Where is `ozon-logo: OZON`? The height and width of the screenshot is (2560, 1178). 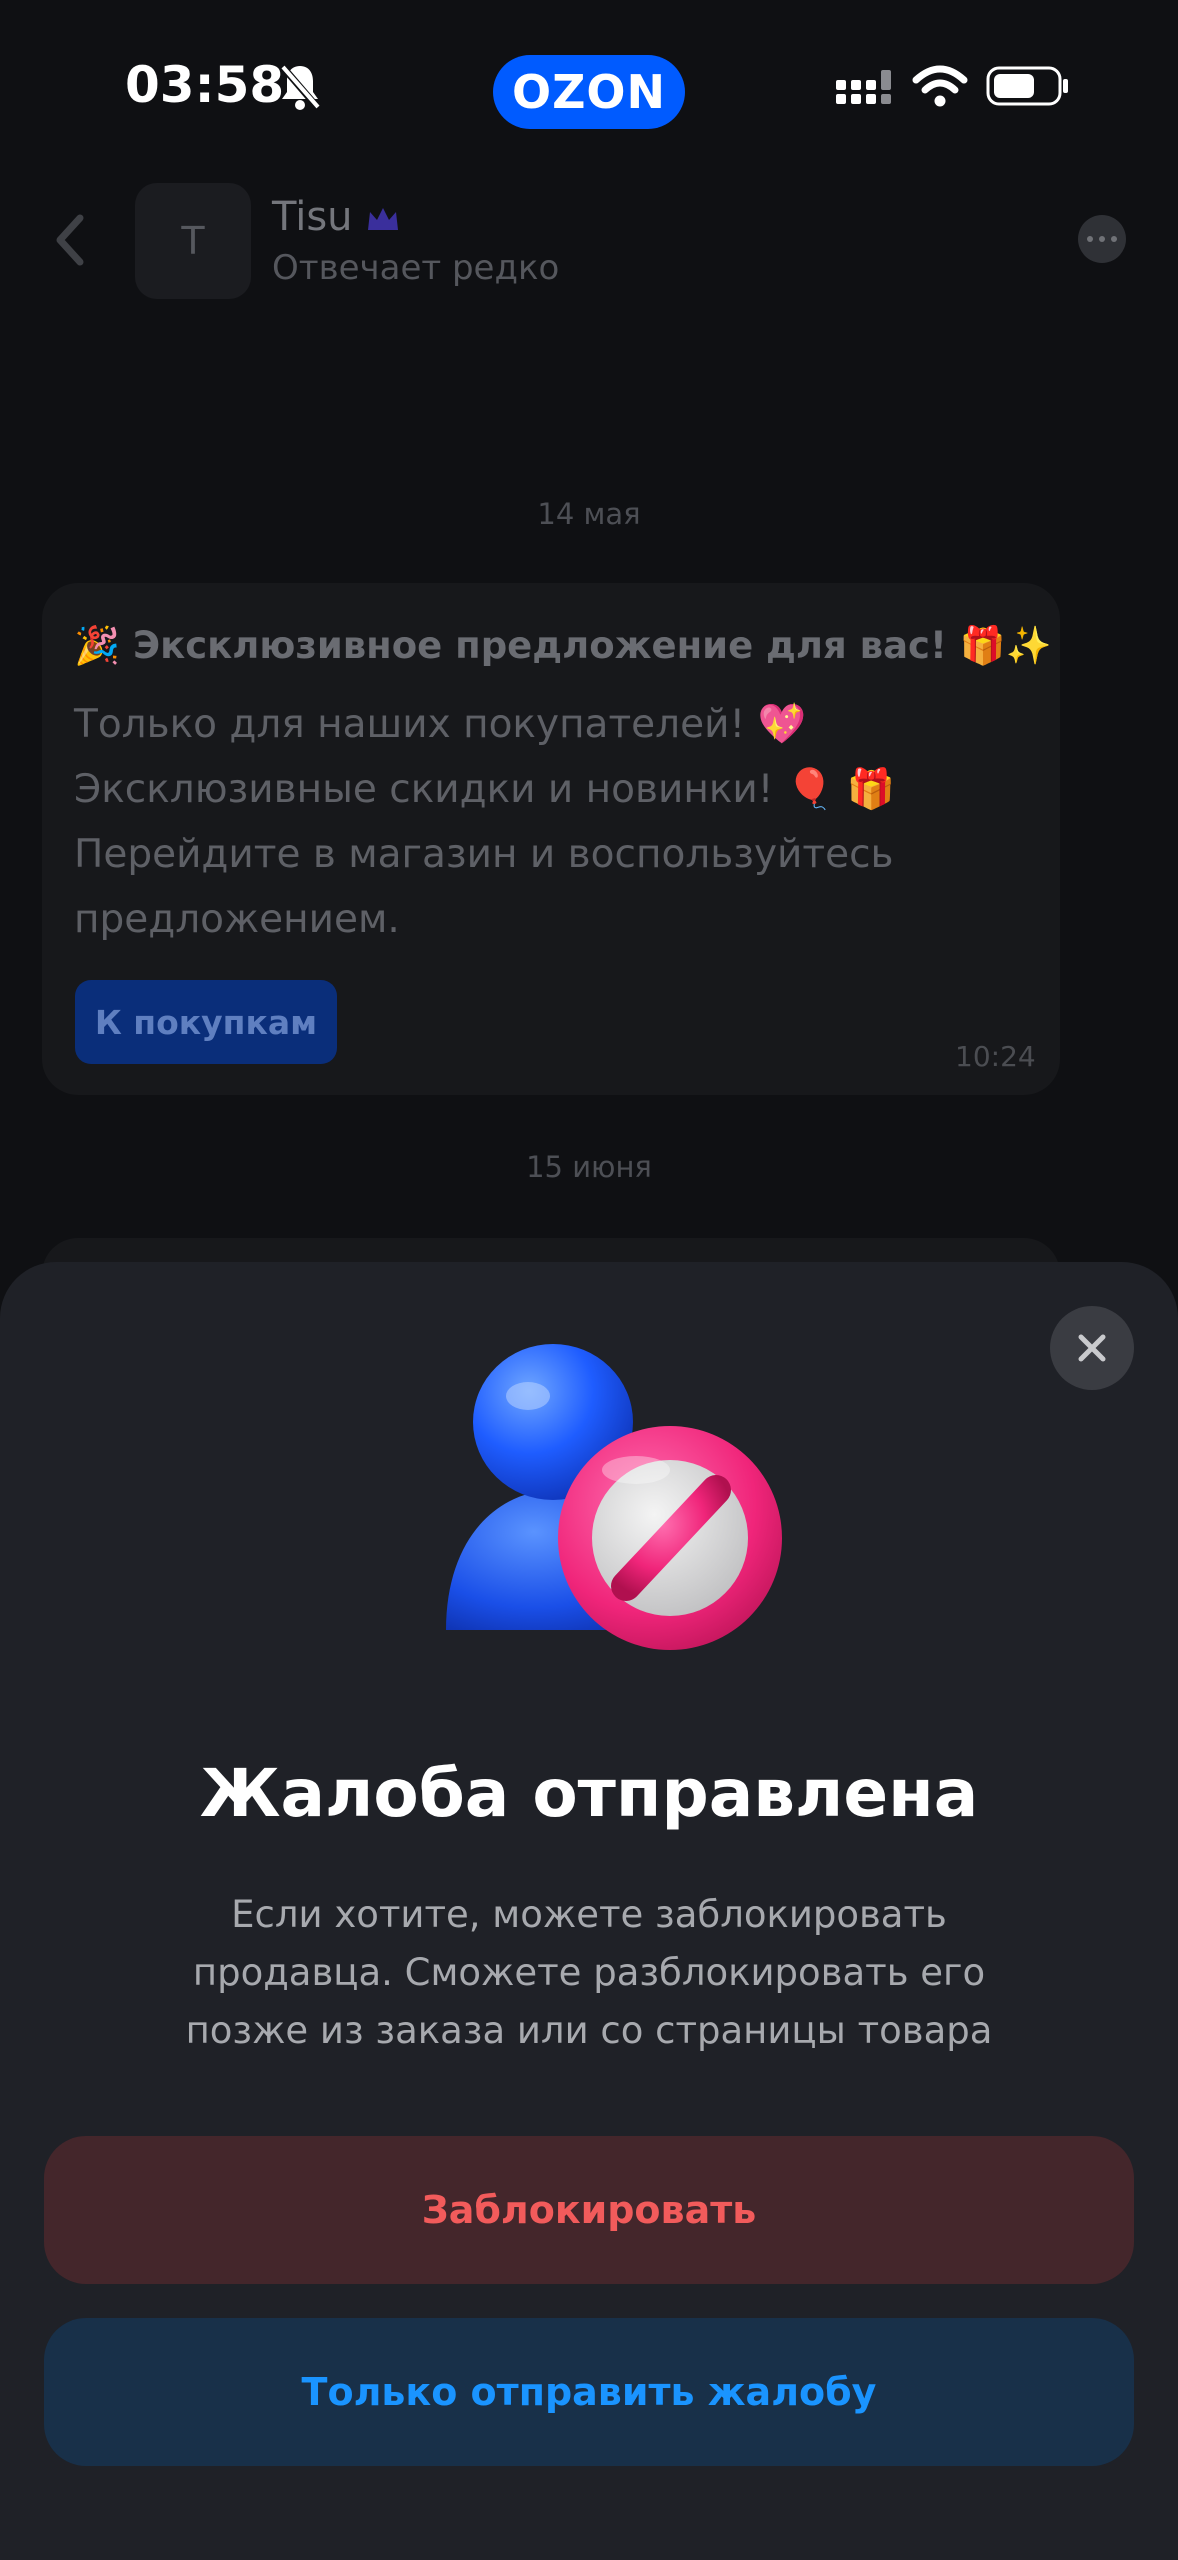 ozon-logo: OZON is located at coordinates (589, 92).